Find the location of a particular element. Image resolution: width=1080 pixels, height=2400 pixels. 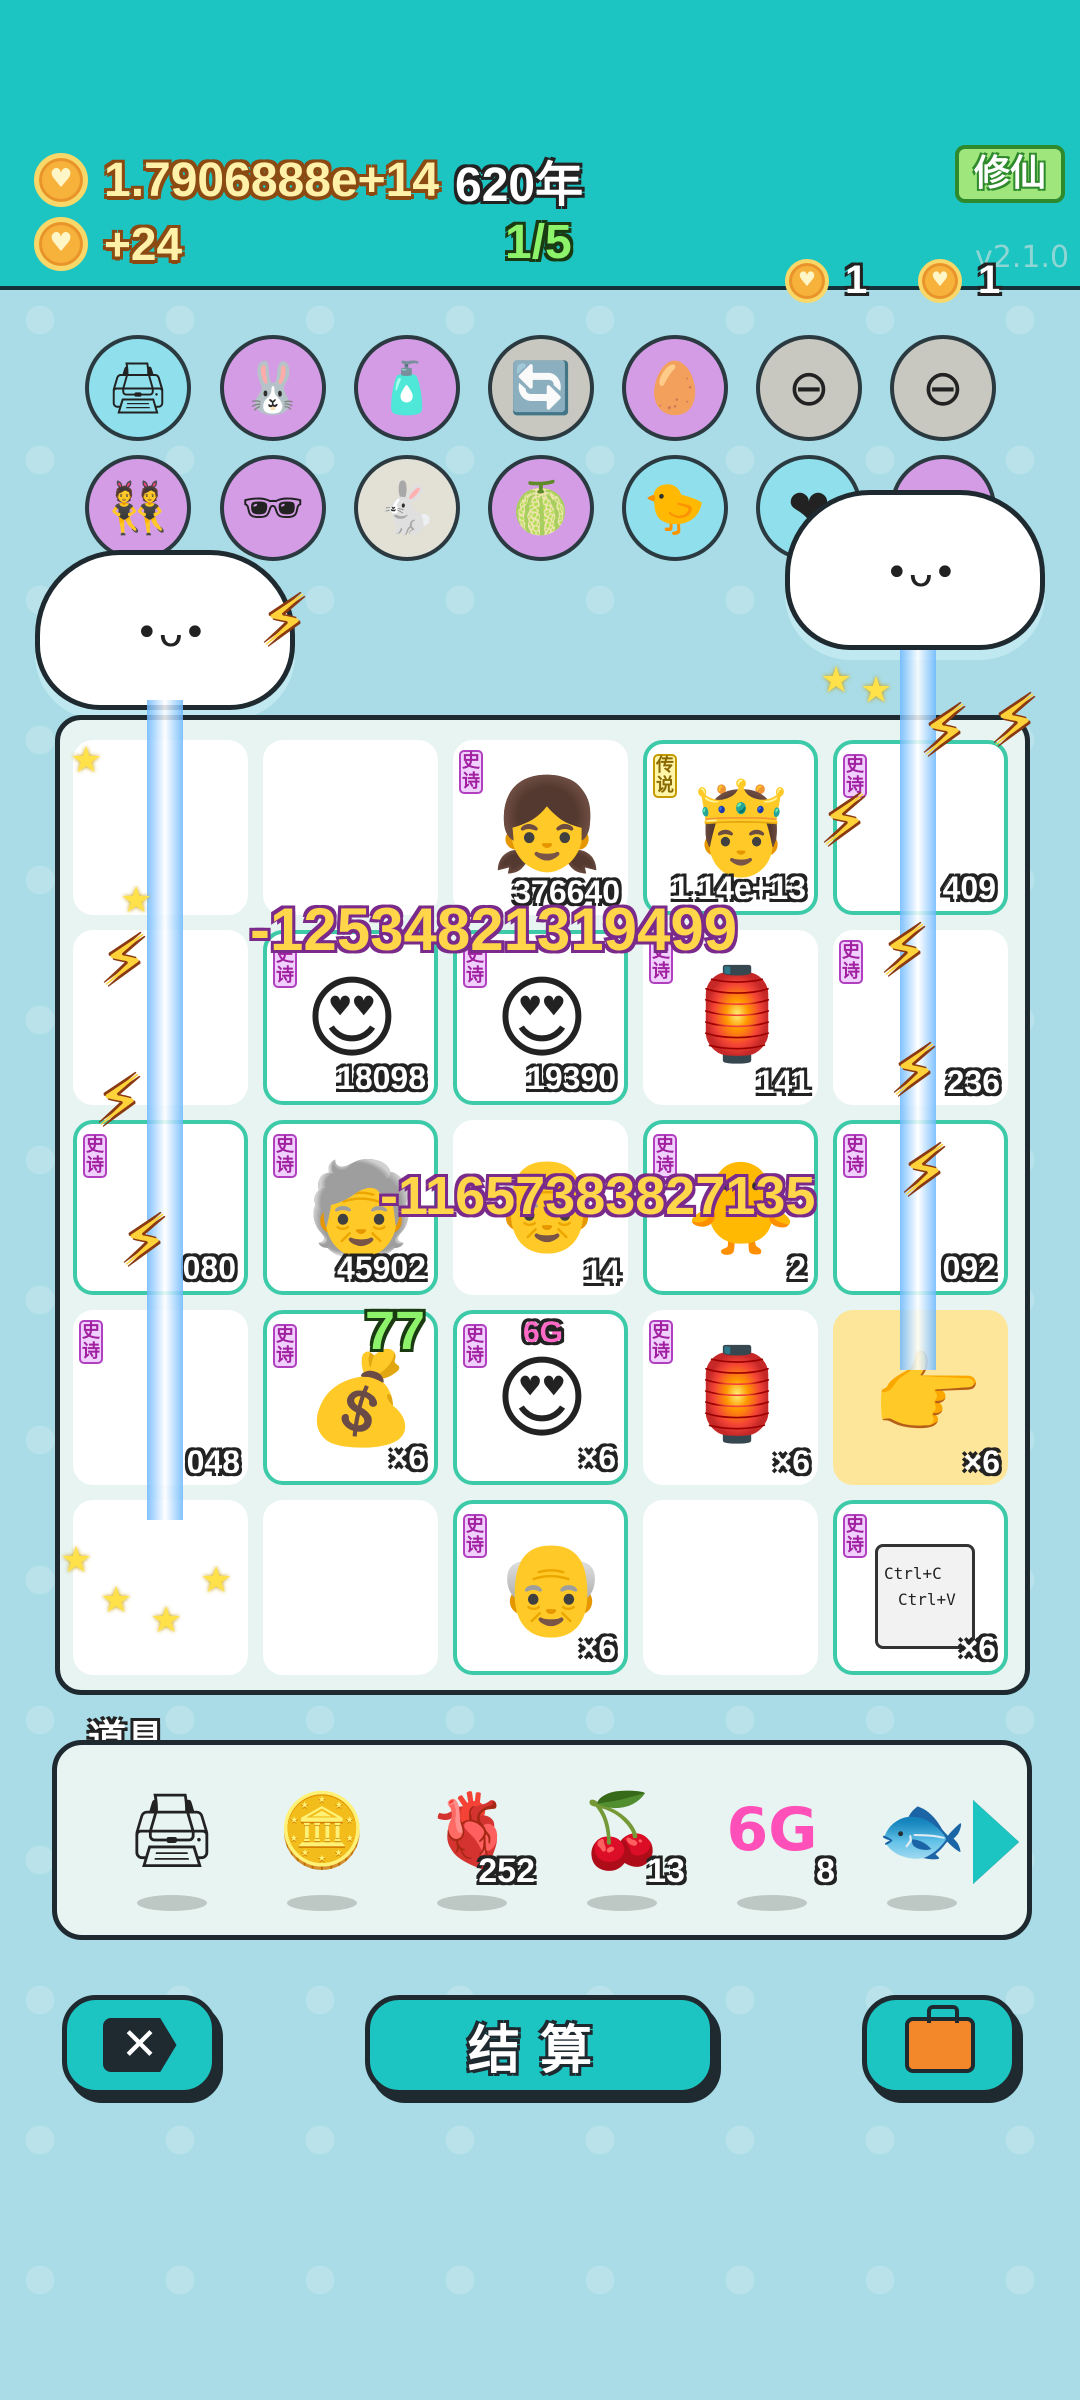

prop-count: 13 is located at coordinates (666, 1871).